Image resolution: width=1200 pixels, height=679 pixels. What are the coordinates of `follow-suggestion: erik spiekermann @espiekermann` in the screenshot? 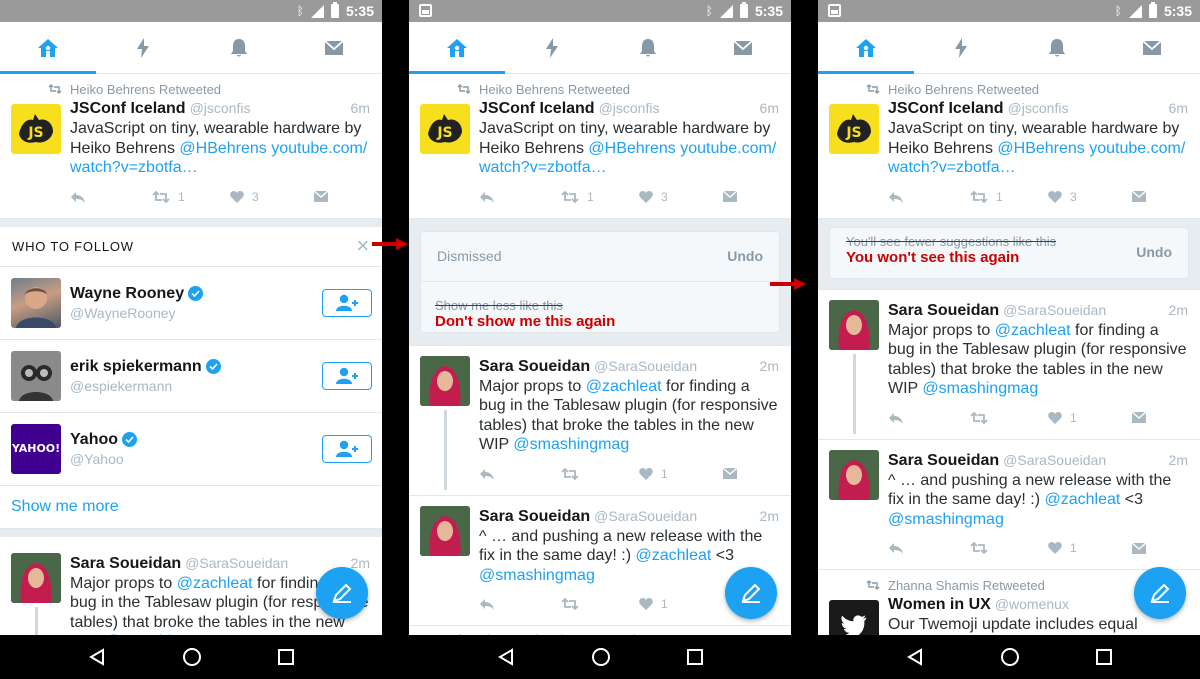 It's located at (191, 376).